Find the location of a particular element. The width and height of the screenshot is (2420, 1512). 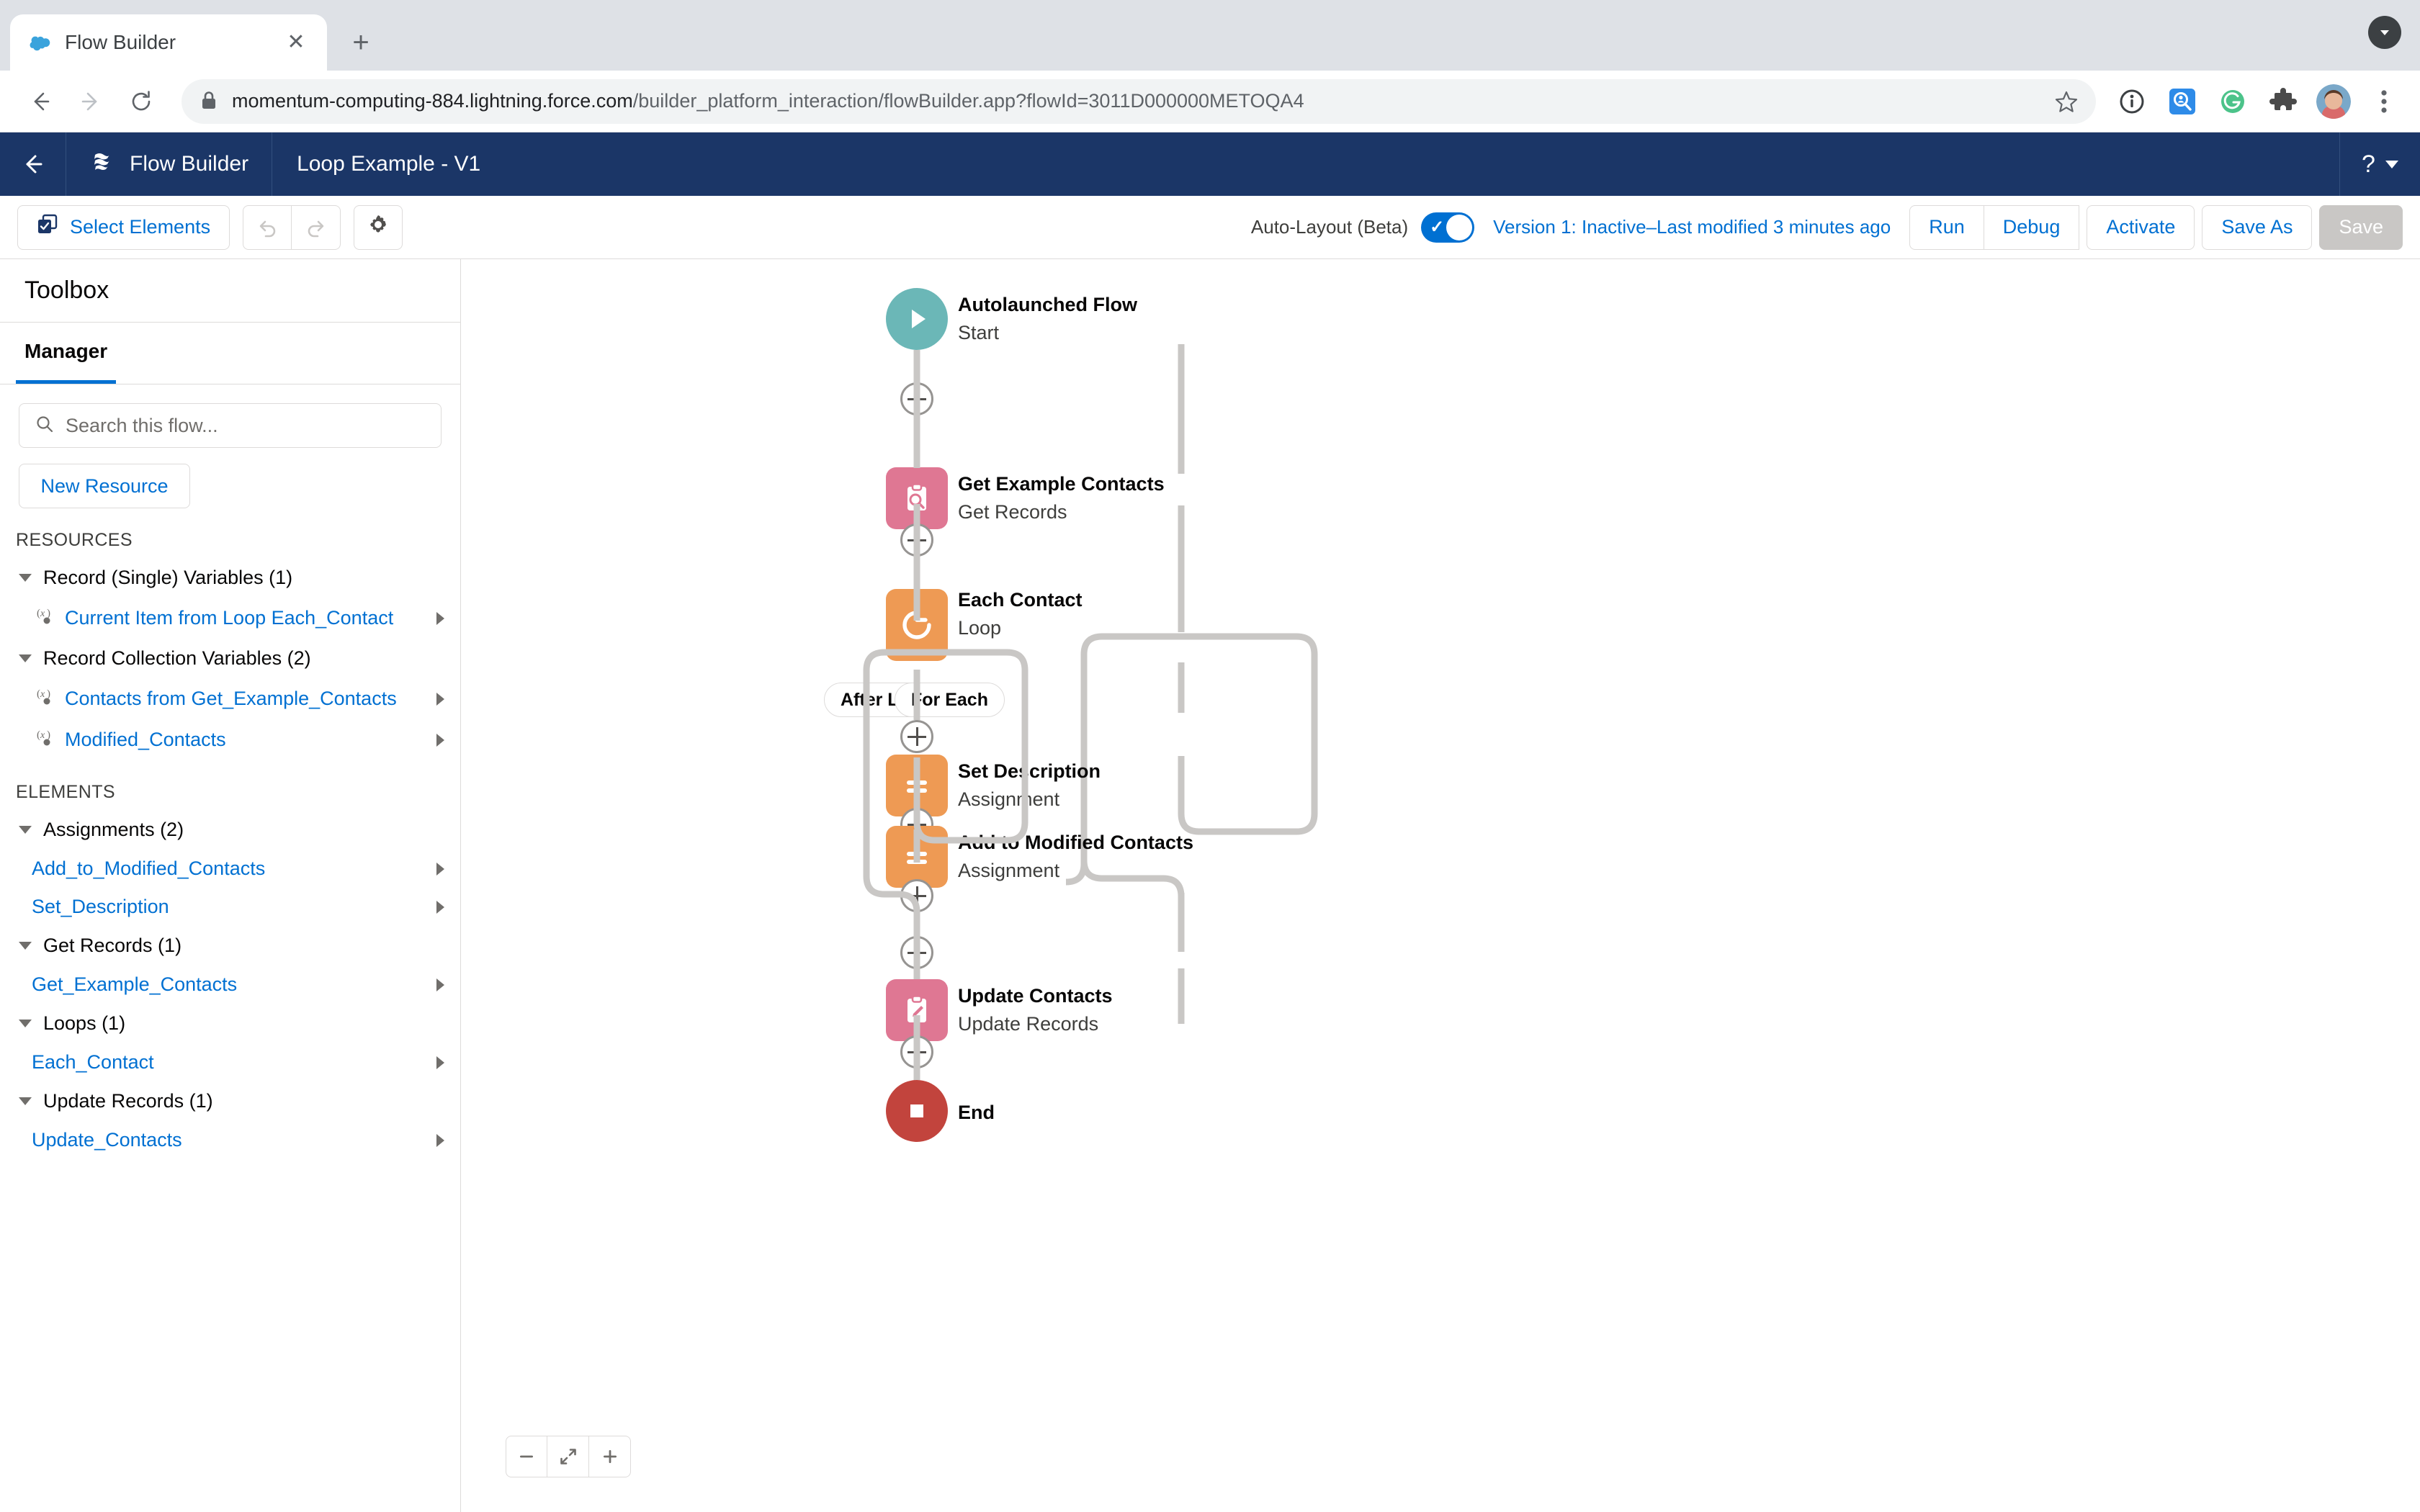

element-label: Get_Example_Contacts is located at coordinates (135, 984).